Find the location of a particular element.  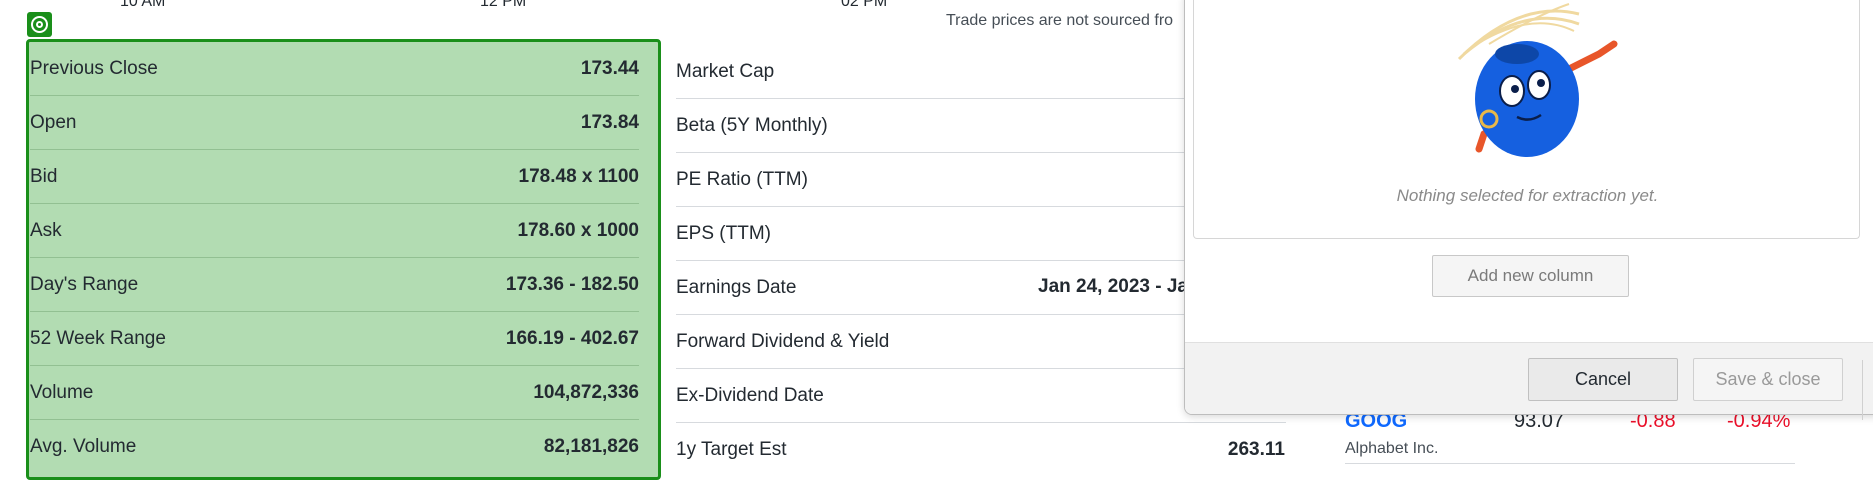

mascot-illustration is located at coordinates (1537, 80).